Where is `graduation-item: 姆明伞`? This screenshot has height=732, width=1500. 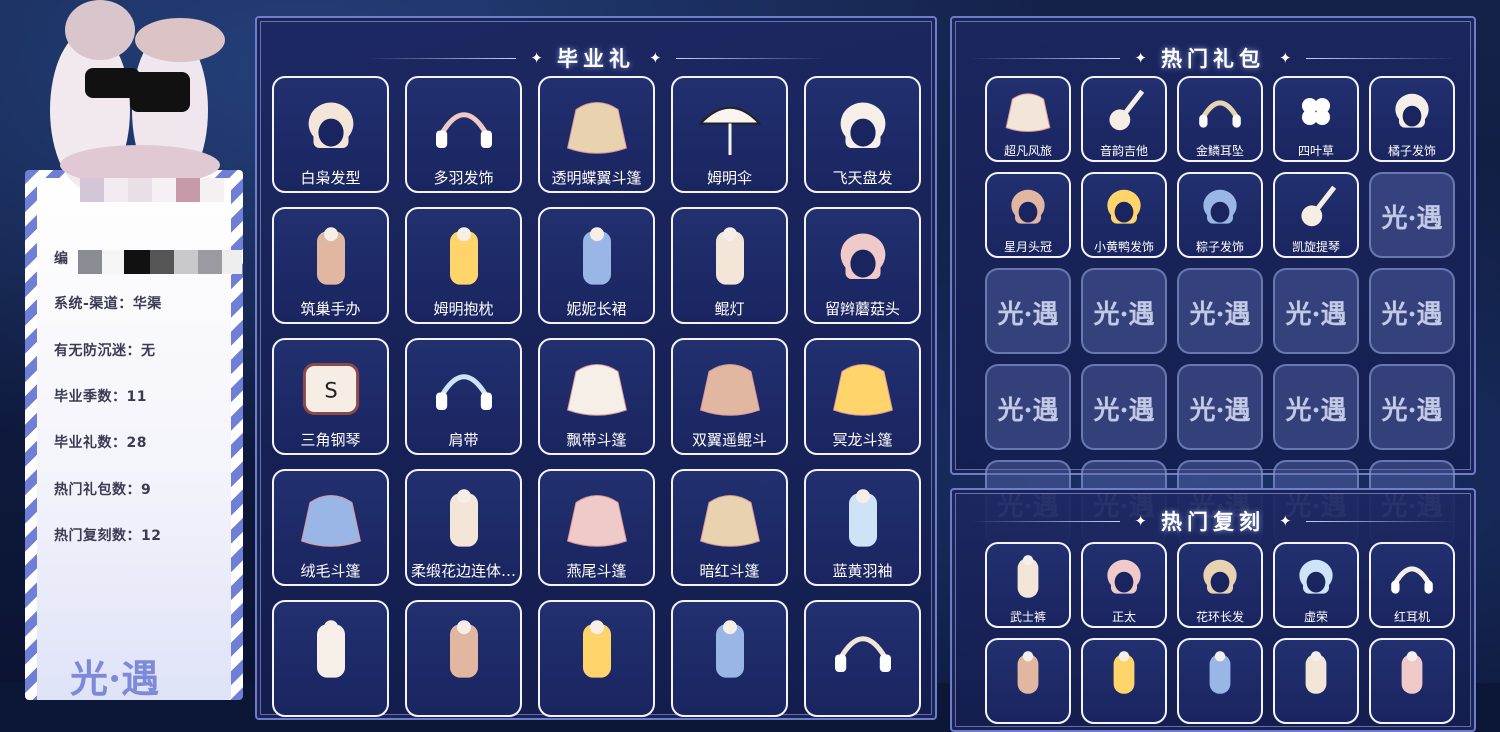 graduation-item: 姆明伞 is located at coordinates (729, 134).